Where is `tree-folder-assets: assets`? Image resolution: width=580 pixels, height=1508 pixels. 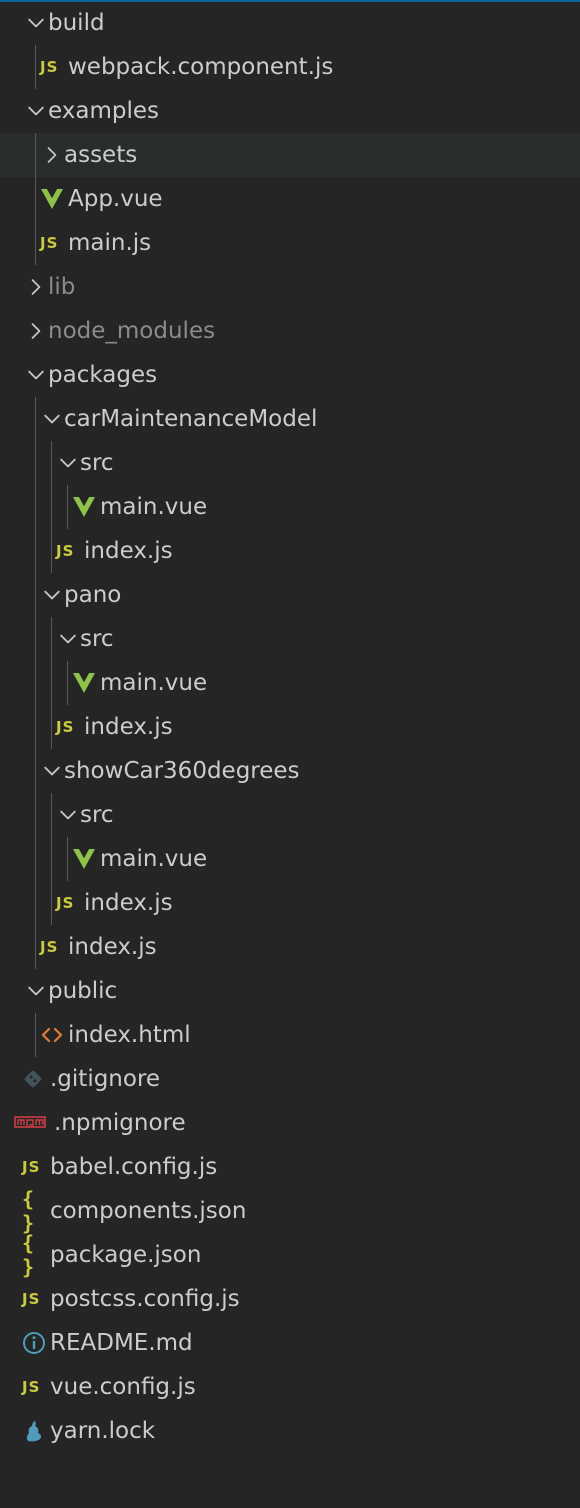
tree-folder-assets: assets is located at coordinates (290, 155).